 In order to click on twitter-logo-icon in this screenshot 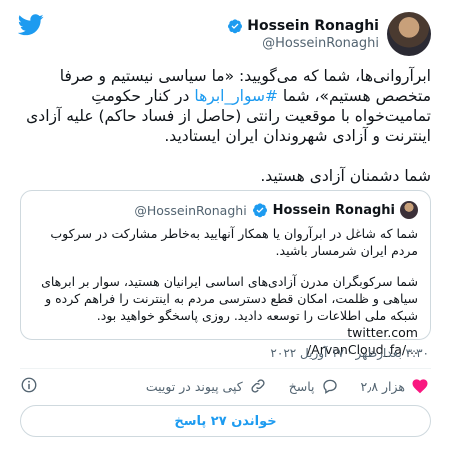, I will do `click(31, 25)`.